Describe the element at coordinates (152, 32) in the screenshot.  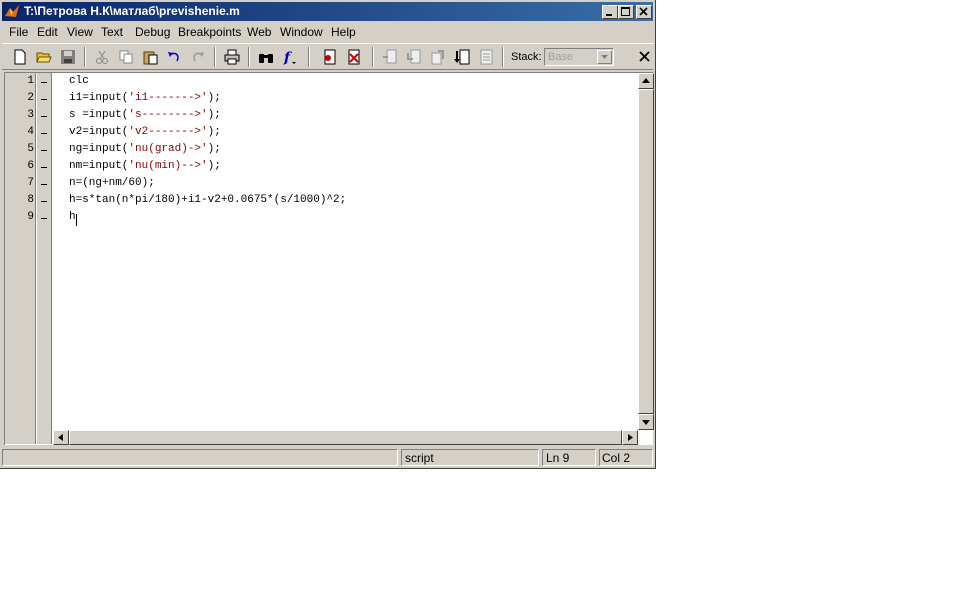
I see `menu-debug: Debug` at that location.